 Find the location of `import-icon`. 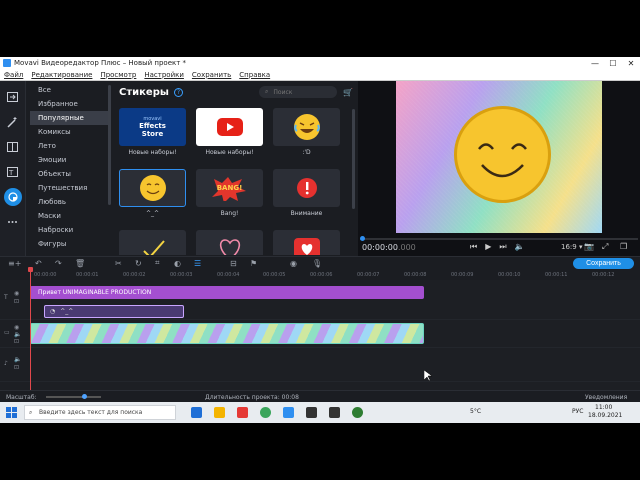

import-icon is located at coordinates (13, 97).